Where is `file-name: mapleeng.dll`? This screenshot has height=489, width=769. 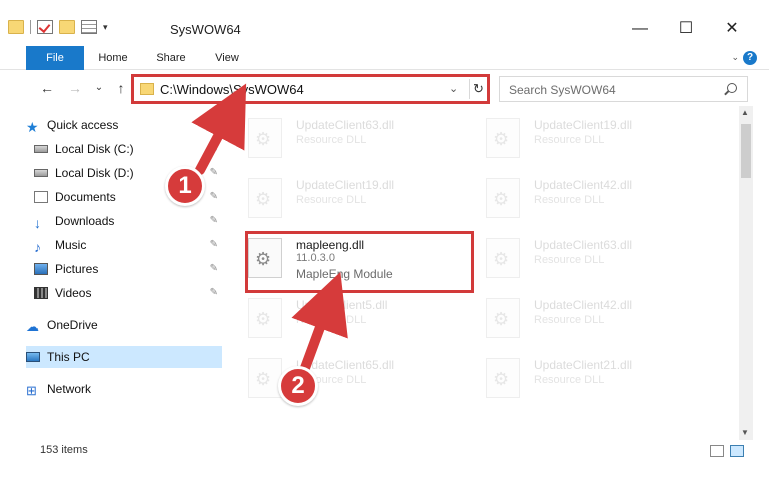 file-name: mapleeng.dll is located at coordinates (330, 245).